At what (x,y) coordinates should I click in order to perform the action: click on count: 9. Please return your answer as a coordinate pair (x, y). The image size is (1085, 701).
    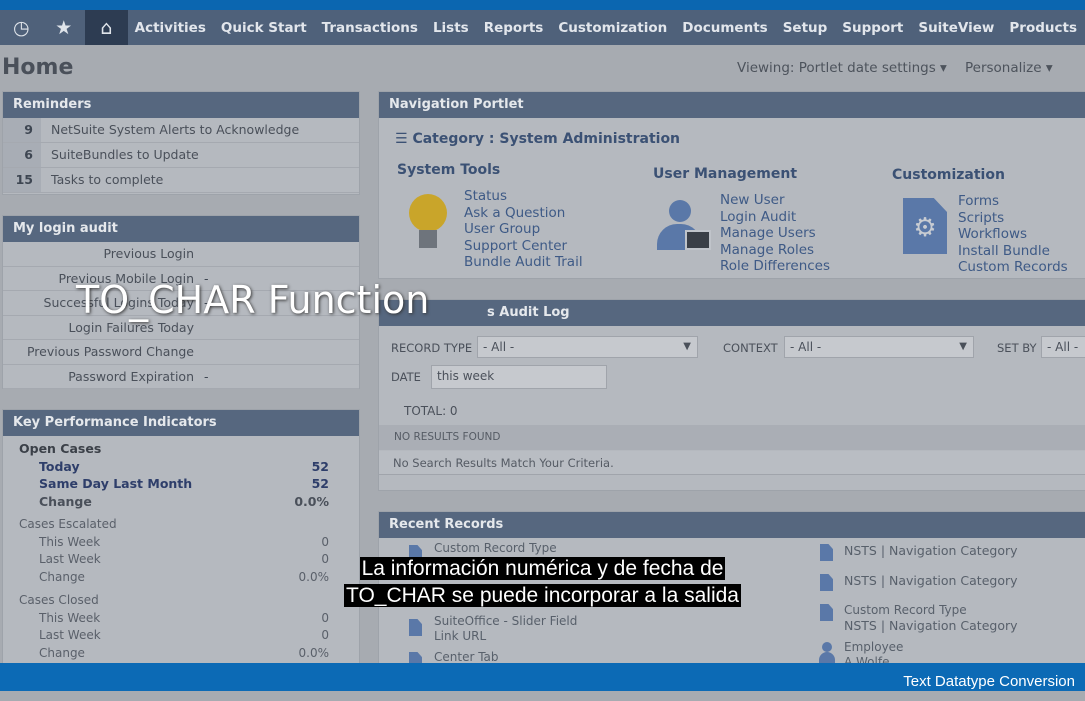
    Looking at the image, I should click on (22, 130).